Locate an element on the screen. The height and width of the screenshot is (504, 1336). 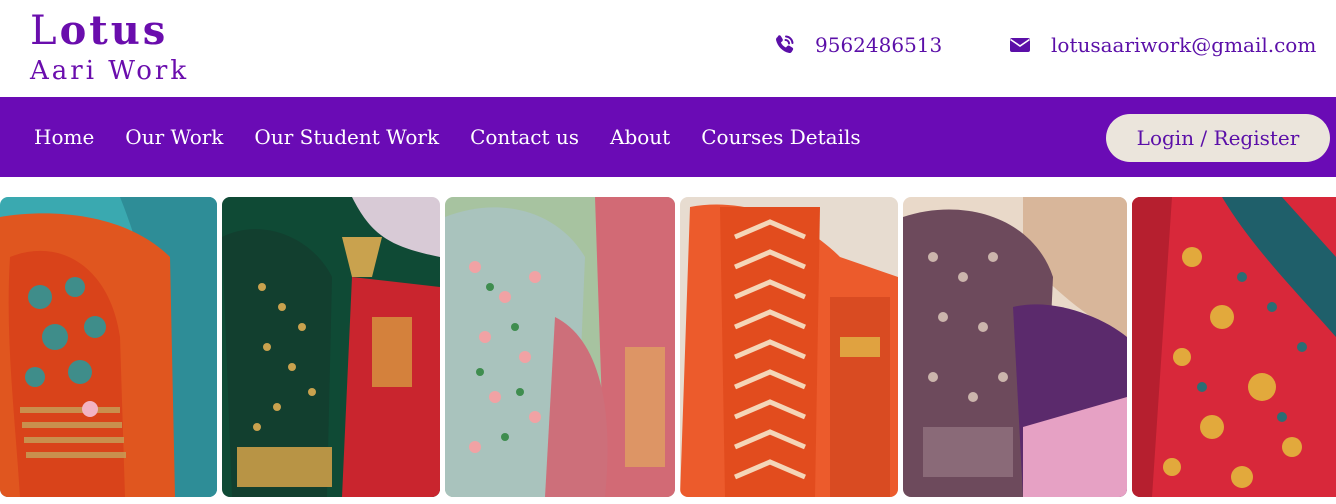
logo: Lotus Aari Work is located at coordinates (109, 48).